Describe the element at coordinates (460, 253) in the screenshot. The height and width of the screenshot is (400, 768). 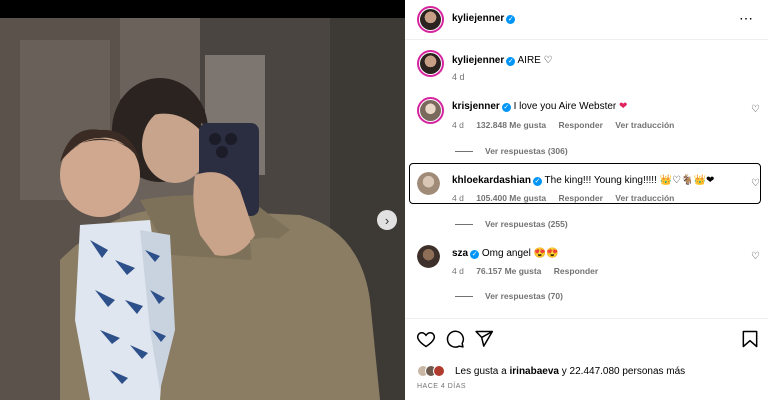
I see `comment-username: sza` at that location.